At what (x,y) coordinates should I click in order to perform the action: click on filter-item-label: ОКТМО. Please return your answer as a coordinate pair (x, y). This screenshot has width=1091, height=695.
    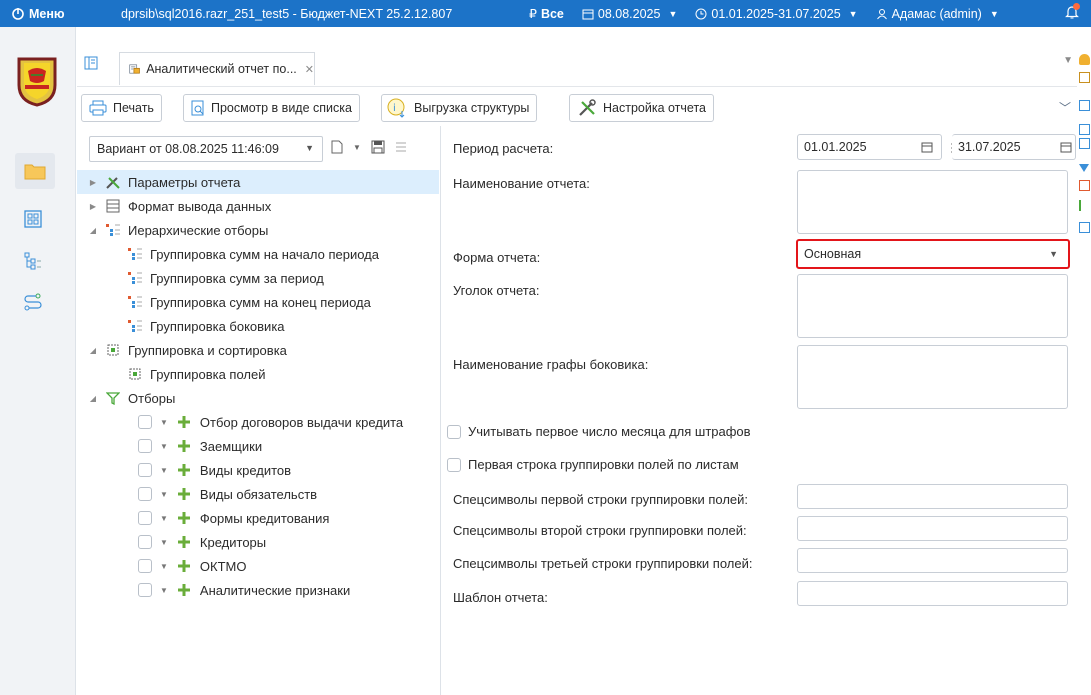
    Looking at the image, I should click on (223, 566).